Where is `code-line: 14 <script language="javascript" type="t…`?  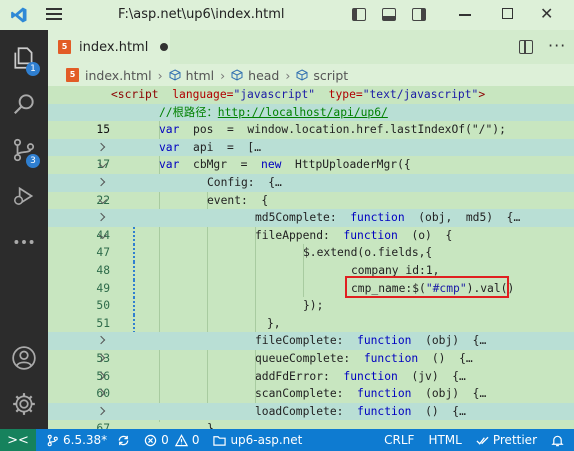 code-line: 14 <script language="javascript" type="t… is located at coordinates (311, 102).